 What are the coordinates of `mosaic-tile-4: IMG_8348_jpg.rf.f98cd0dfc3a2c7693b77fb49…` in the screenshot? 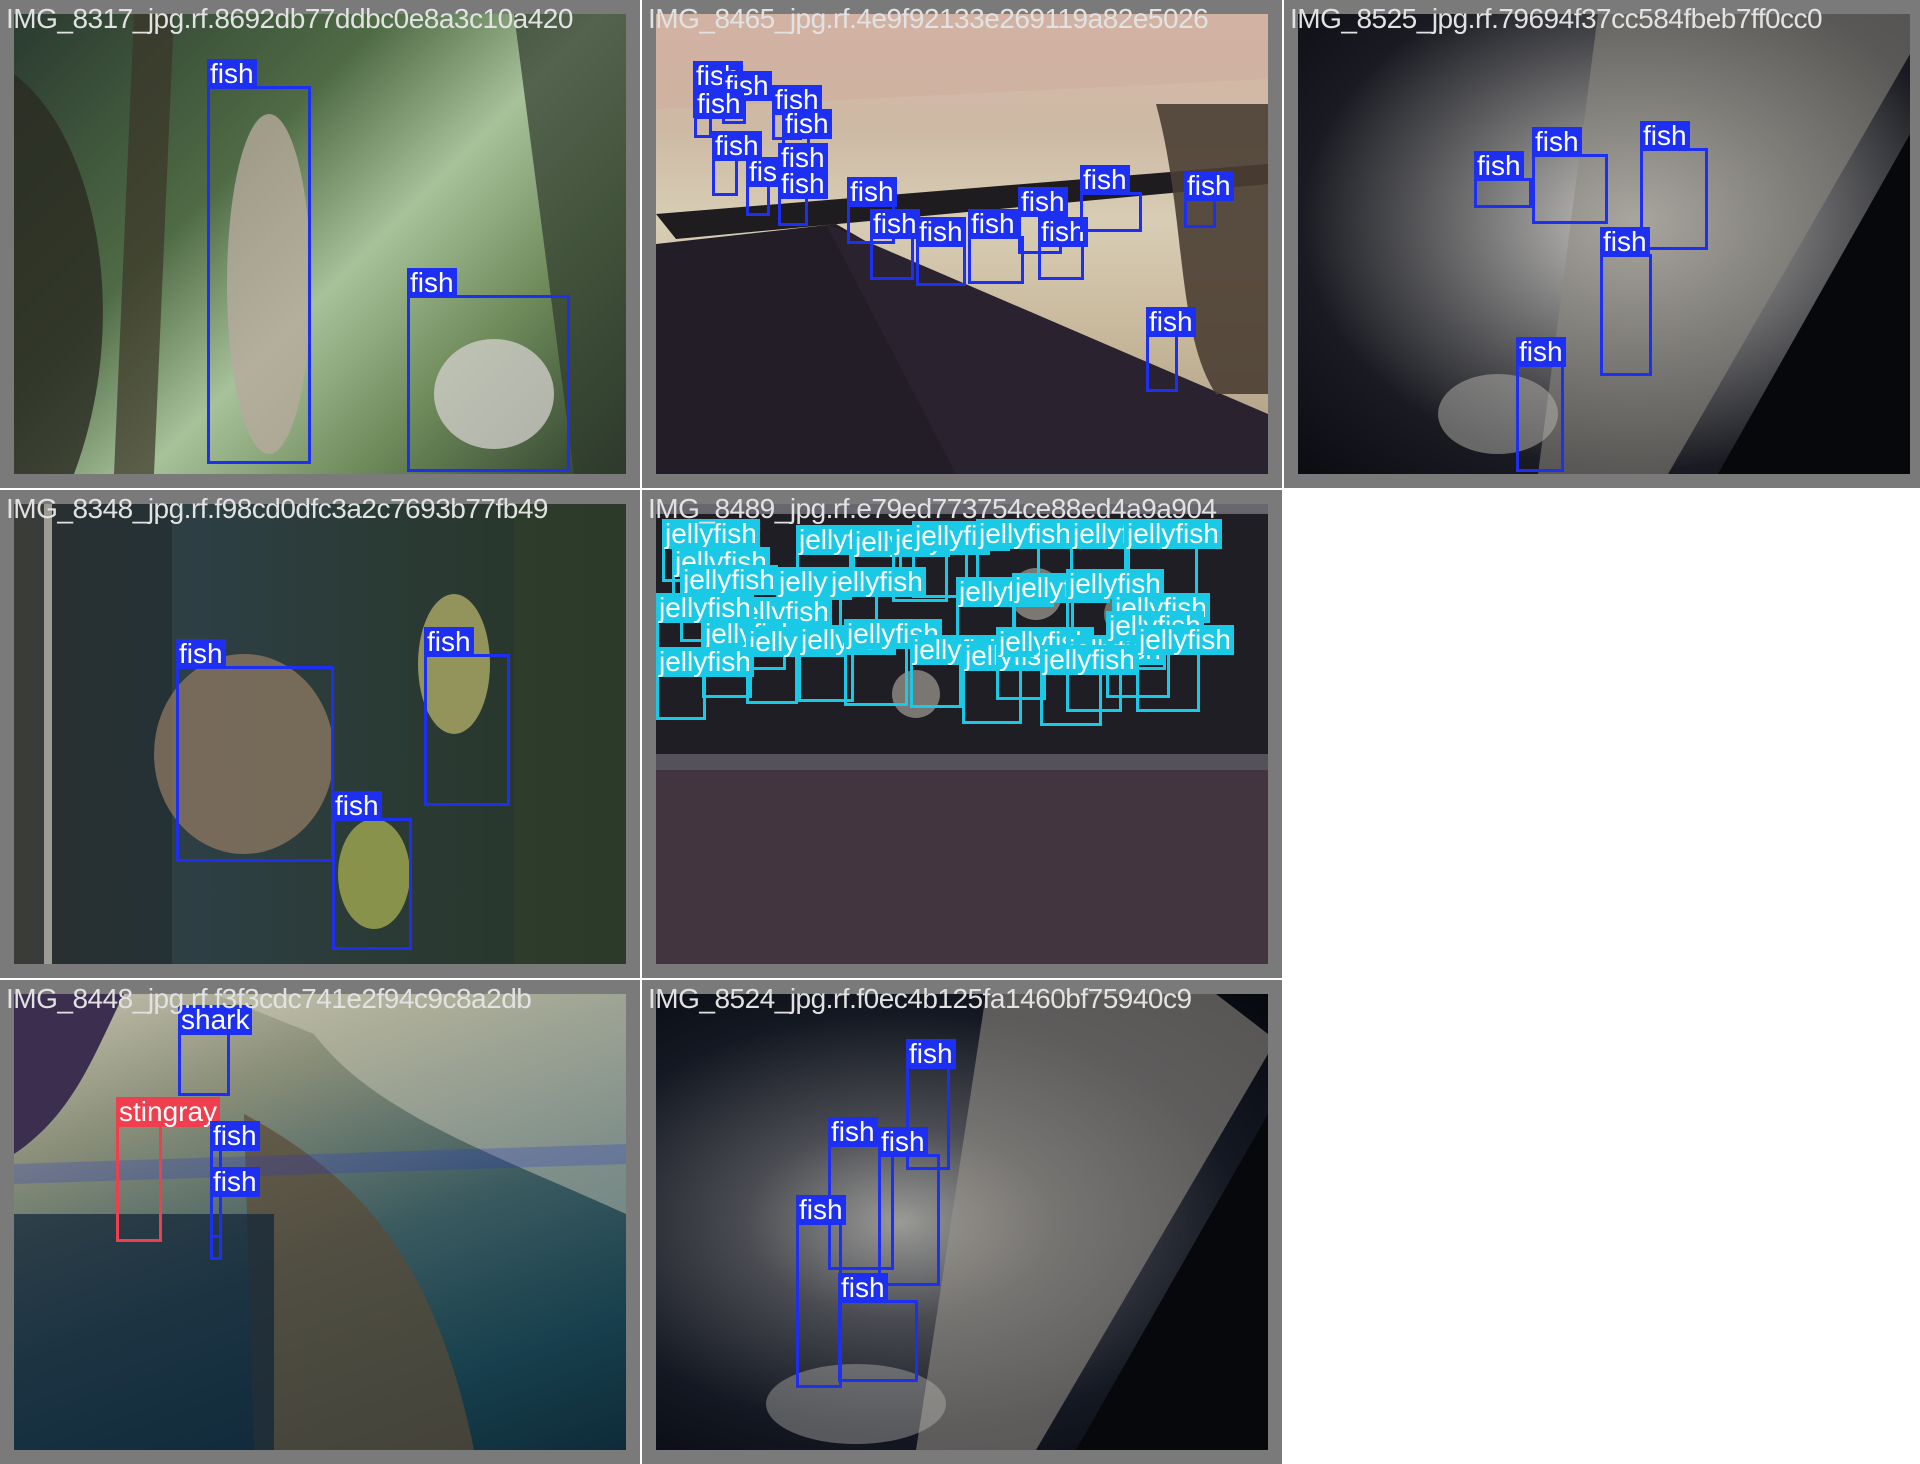 It's located at (320, 734).